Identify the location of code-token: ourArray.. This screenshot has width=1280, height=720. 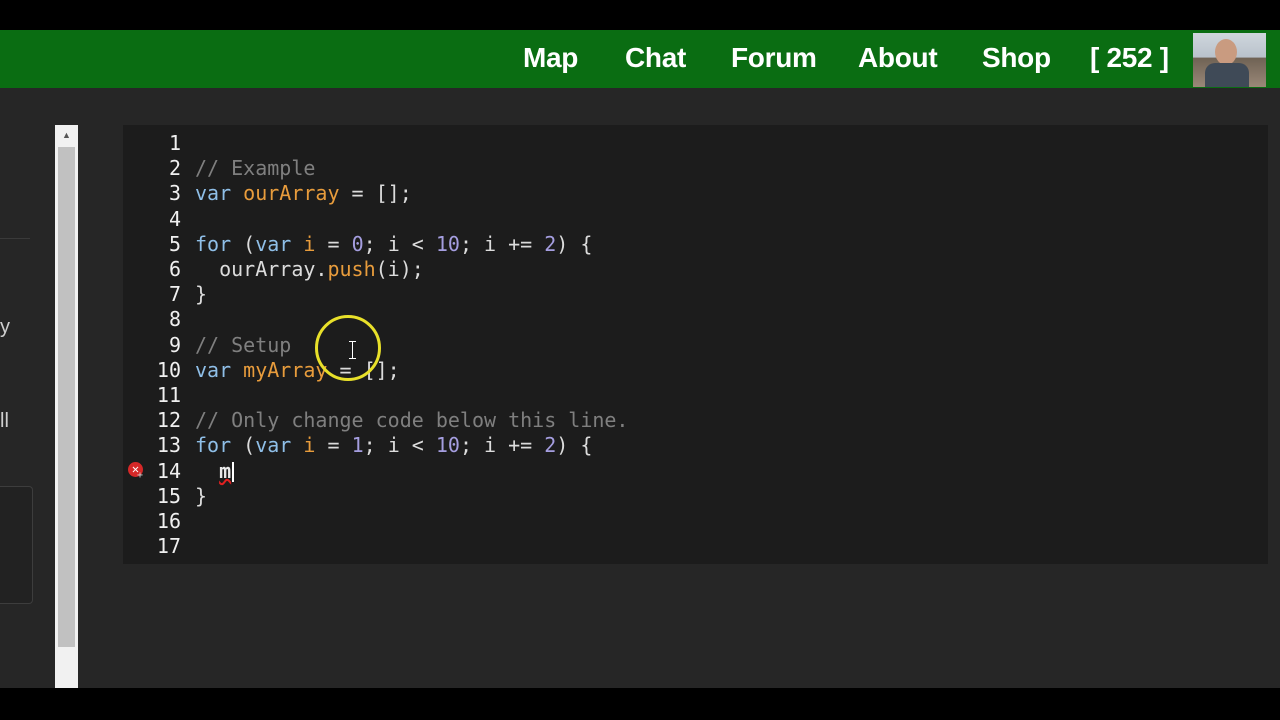
(261, 269).